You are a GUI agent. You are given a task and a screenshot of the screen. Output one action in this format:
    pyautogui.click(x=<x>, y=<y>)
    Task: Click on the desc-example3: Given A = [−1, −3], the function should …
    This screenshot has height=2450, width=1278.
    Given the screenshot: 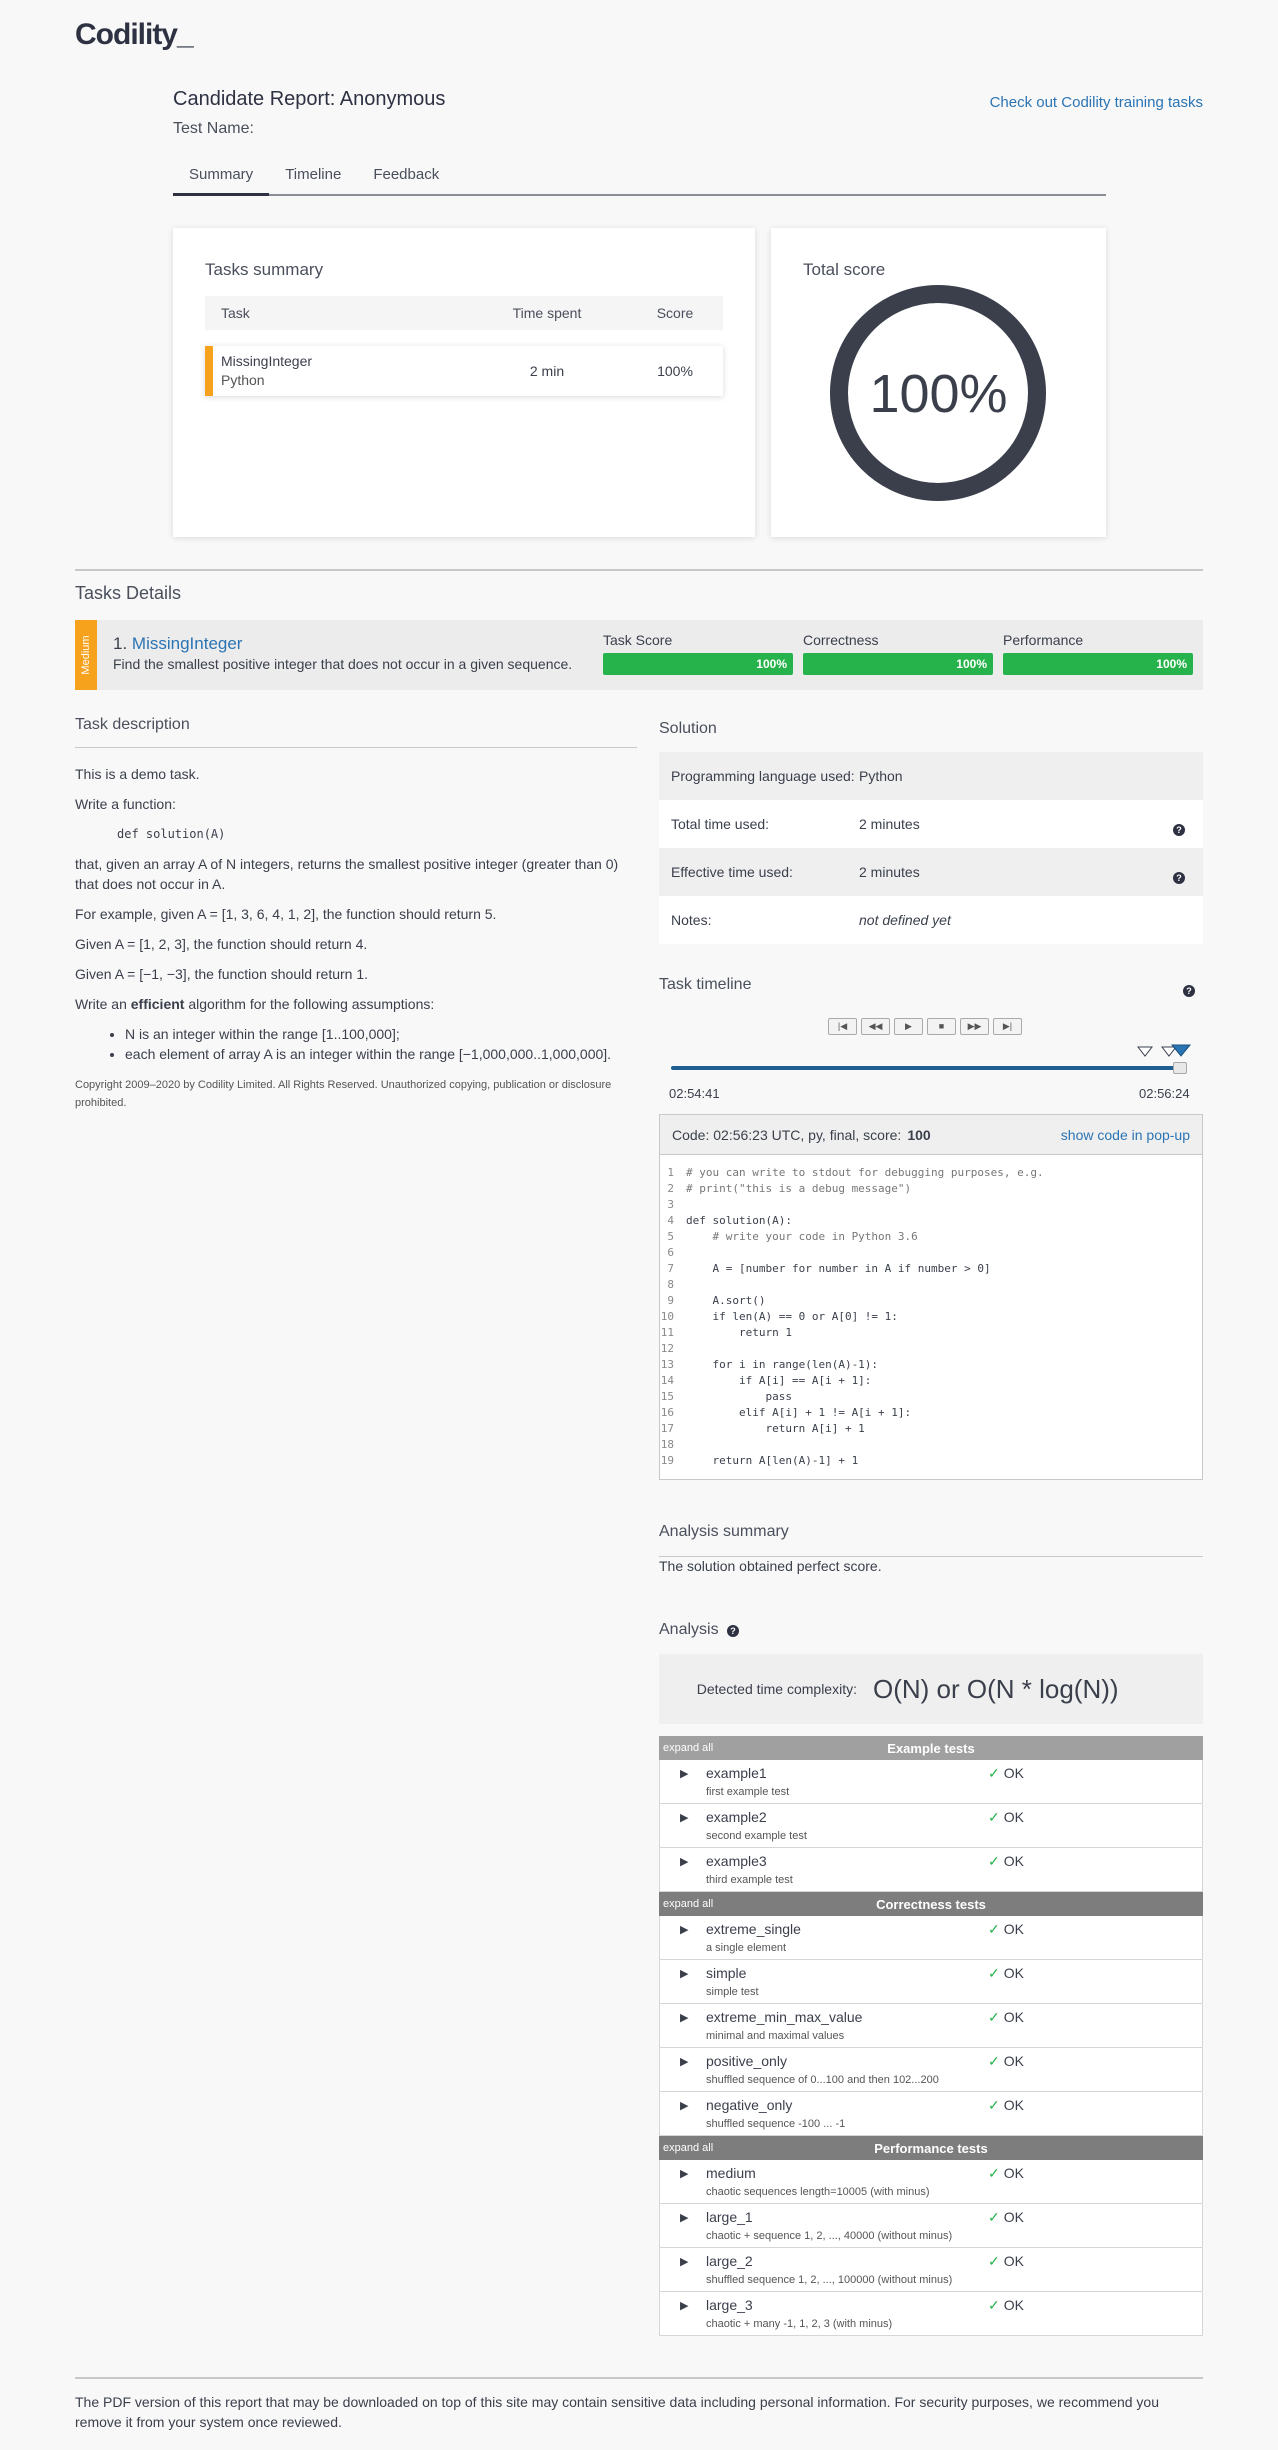 What is the action you would take?
    pyautogui.click(x=222, y=974)
    